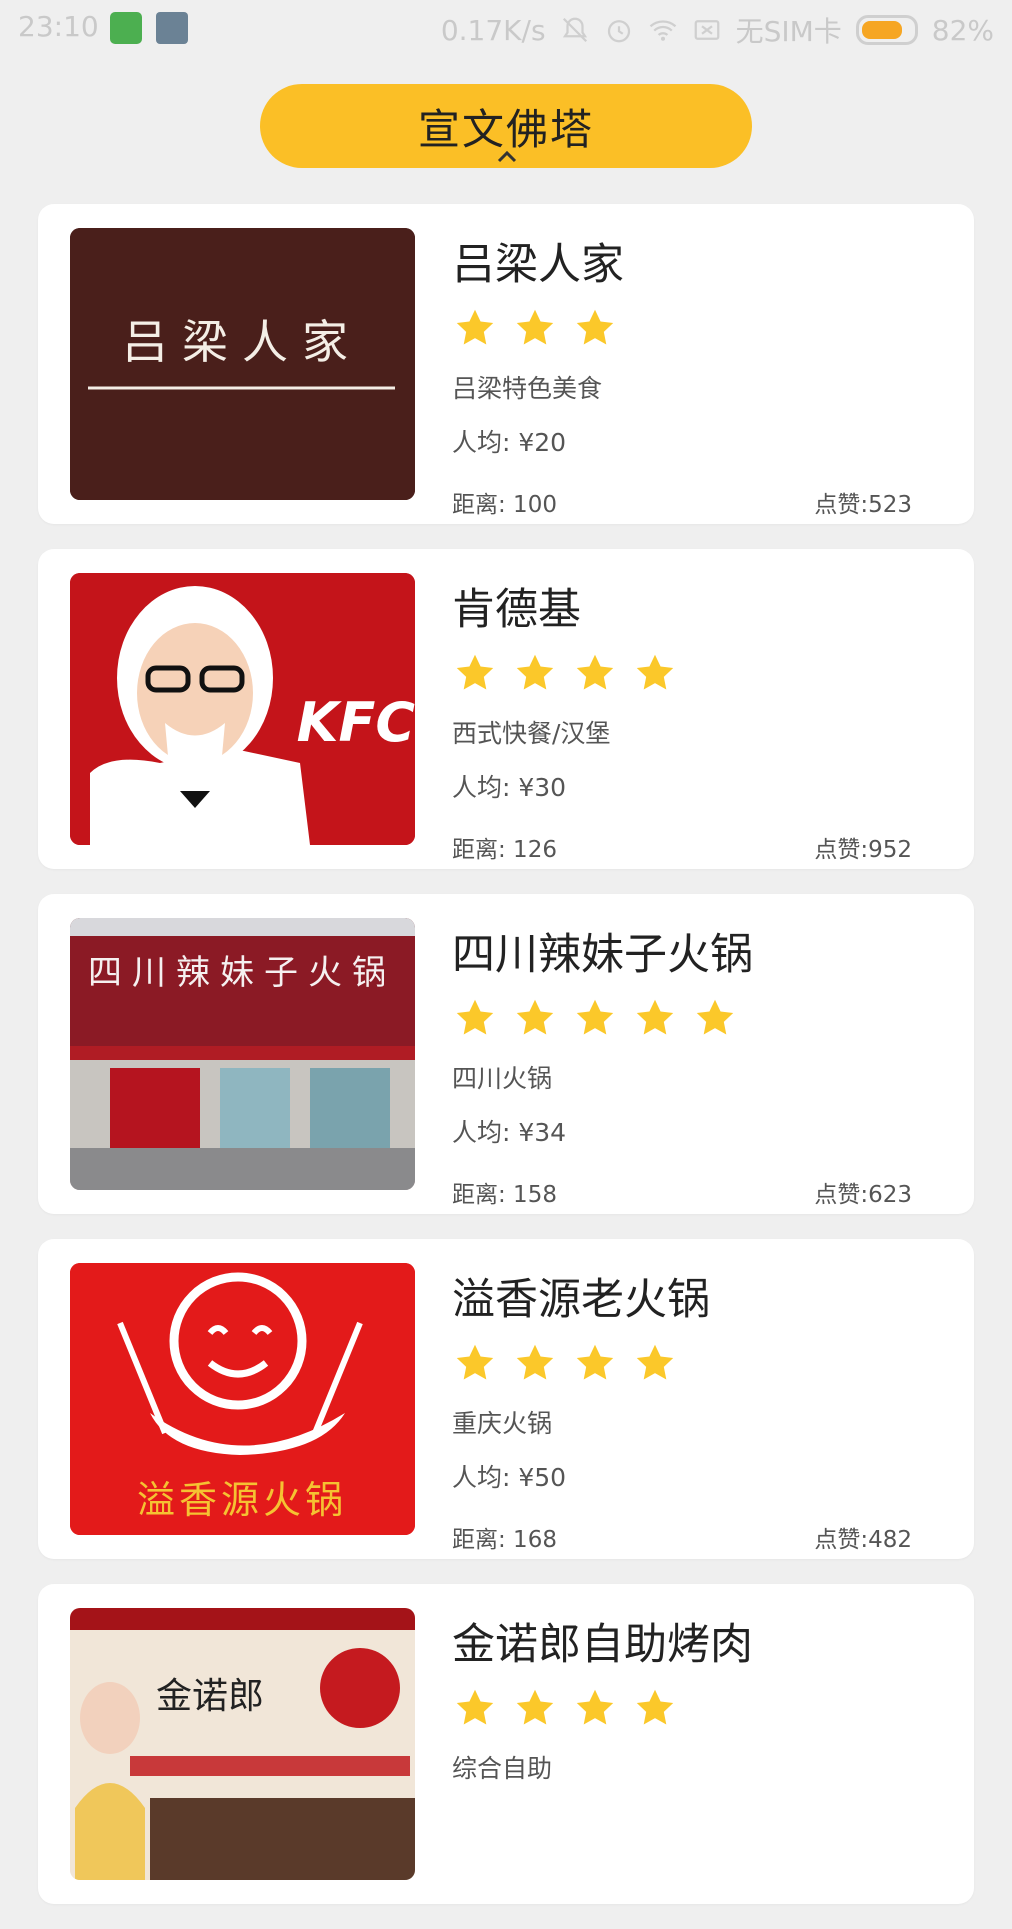 Image resolution: width=1012 pixels, height=1929 pixels. I want to click on android-notification-icon, so click(126, 28).